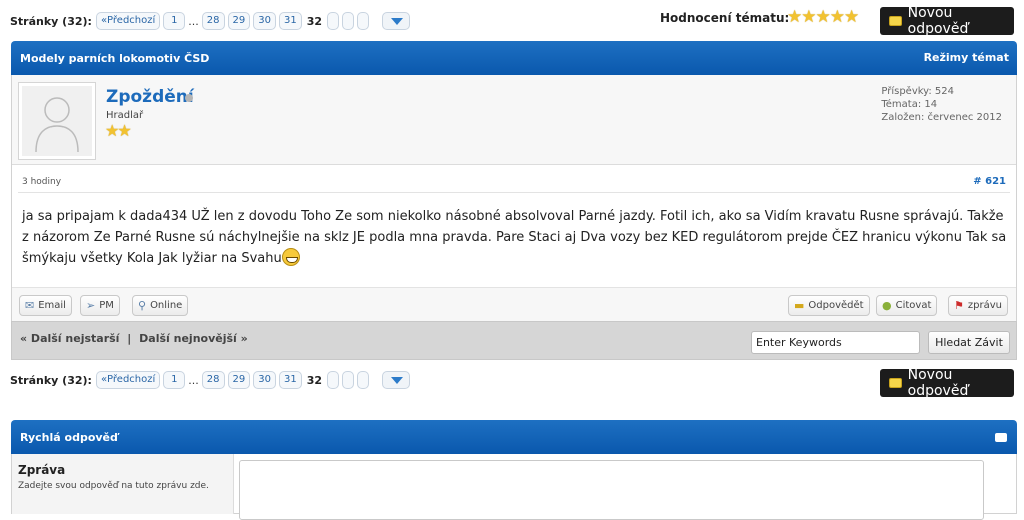 The image size is (1024, 520). What do you see at coordinates (69, 437) in the screenshot?
I see `quick-reply-title: Rychlá odpověď` at bounding box center [69, 437].